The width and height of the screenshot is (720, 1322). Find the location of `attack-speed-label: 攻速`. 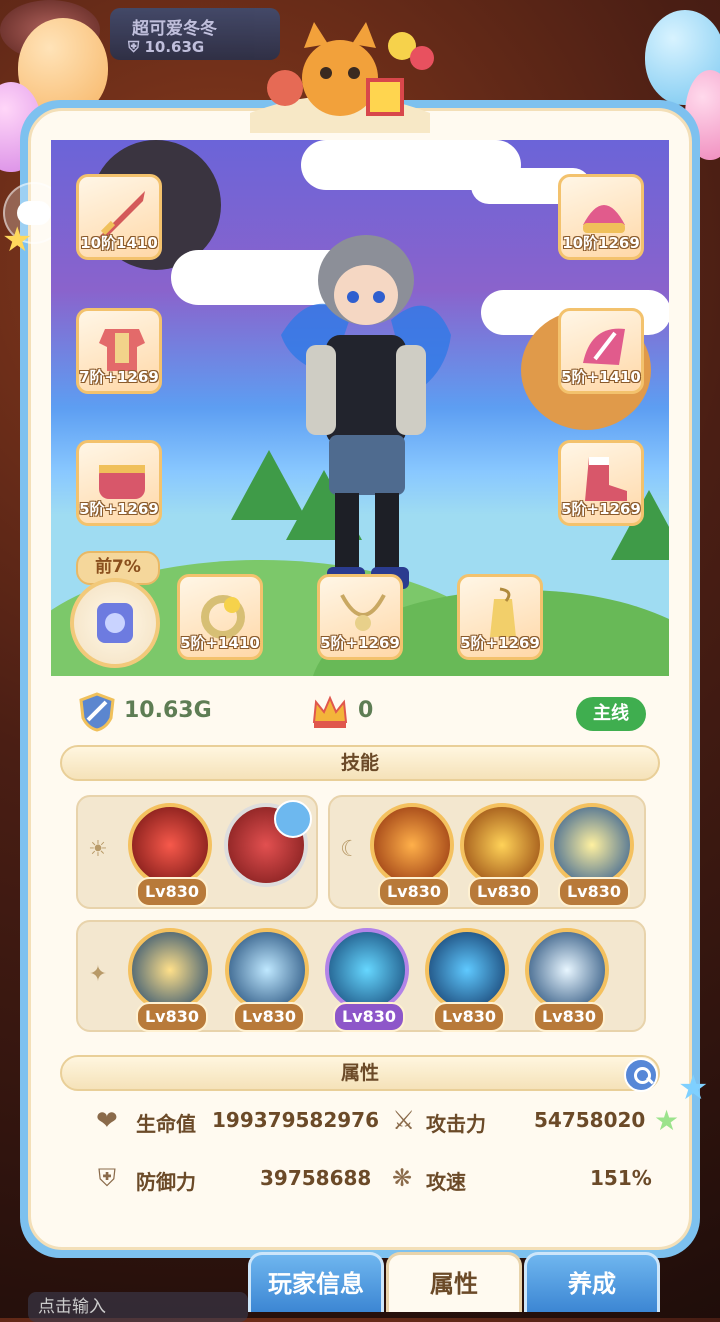

attack-speed-label: 攻速 is located at coordinates (446, 1182).